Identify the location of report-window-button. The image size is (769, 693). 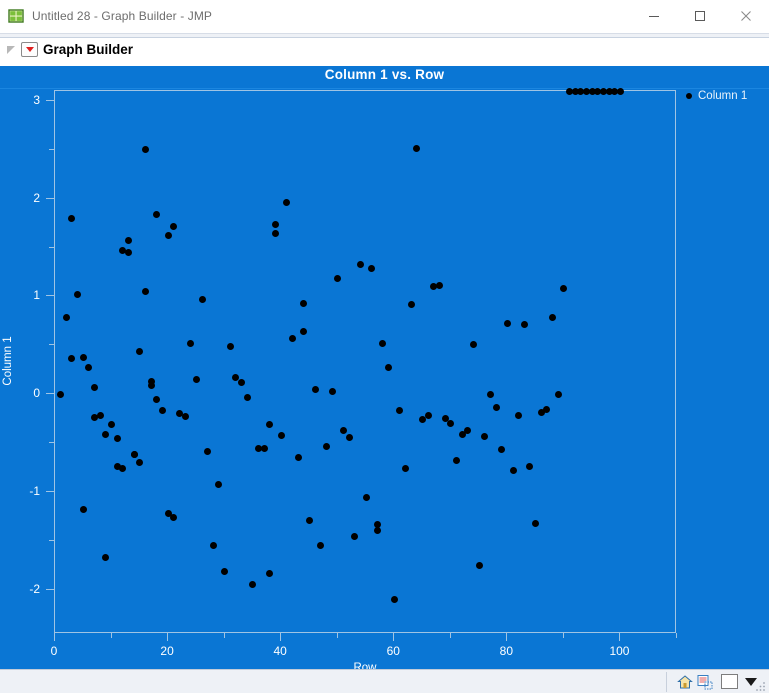
(705, 682).